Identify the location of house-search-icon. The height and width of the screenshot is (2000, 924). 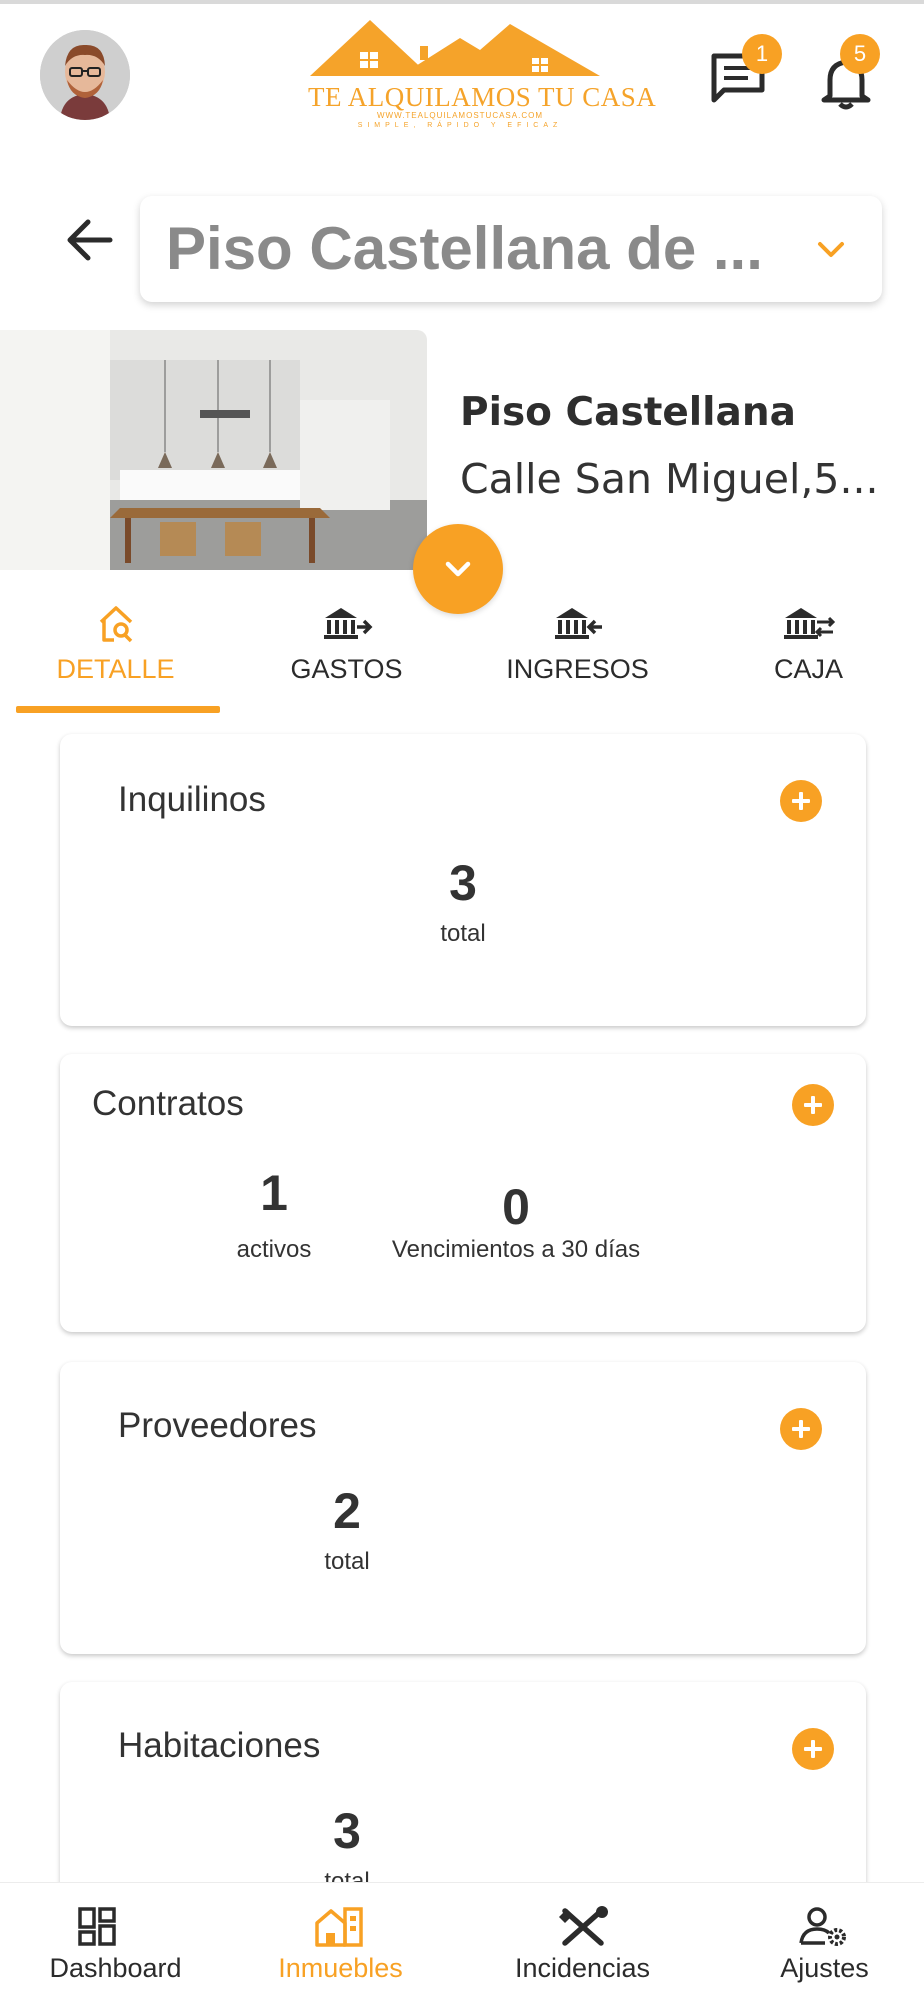
(116, 624).